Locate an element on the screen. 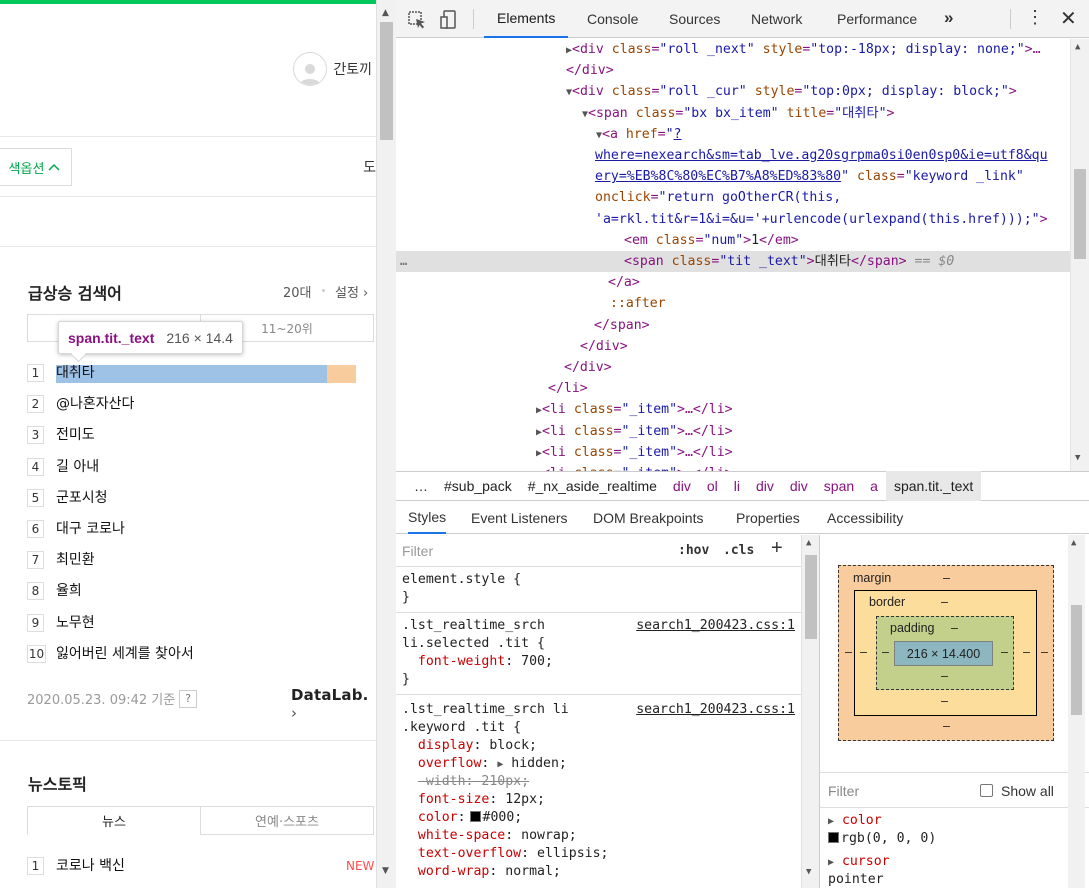  tab-console: Console is located at coordinates (612, 19).